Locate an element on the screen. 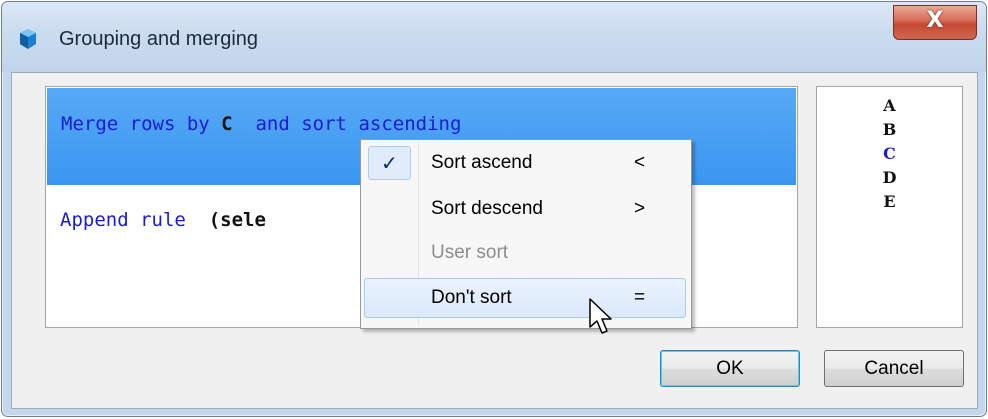 This screenshot has height=419, width=988. menu-item-user-sort: User sort is located at coordinates (525, 253).